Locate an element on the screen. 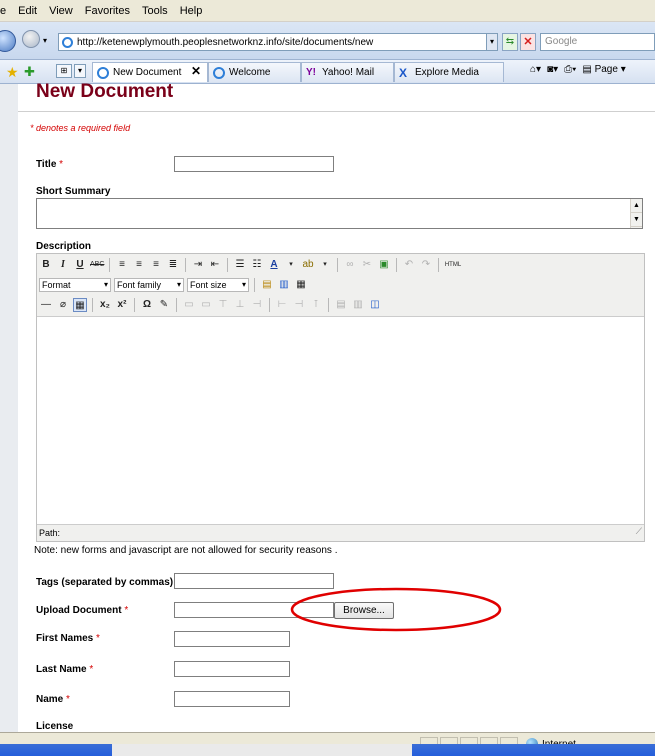 This screenshot has width=655, height=756. refresh-button: ⇆ is located at coordinates (510, 42).